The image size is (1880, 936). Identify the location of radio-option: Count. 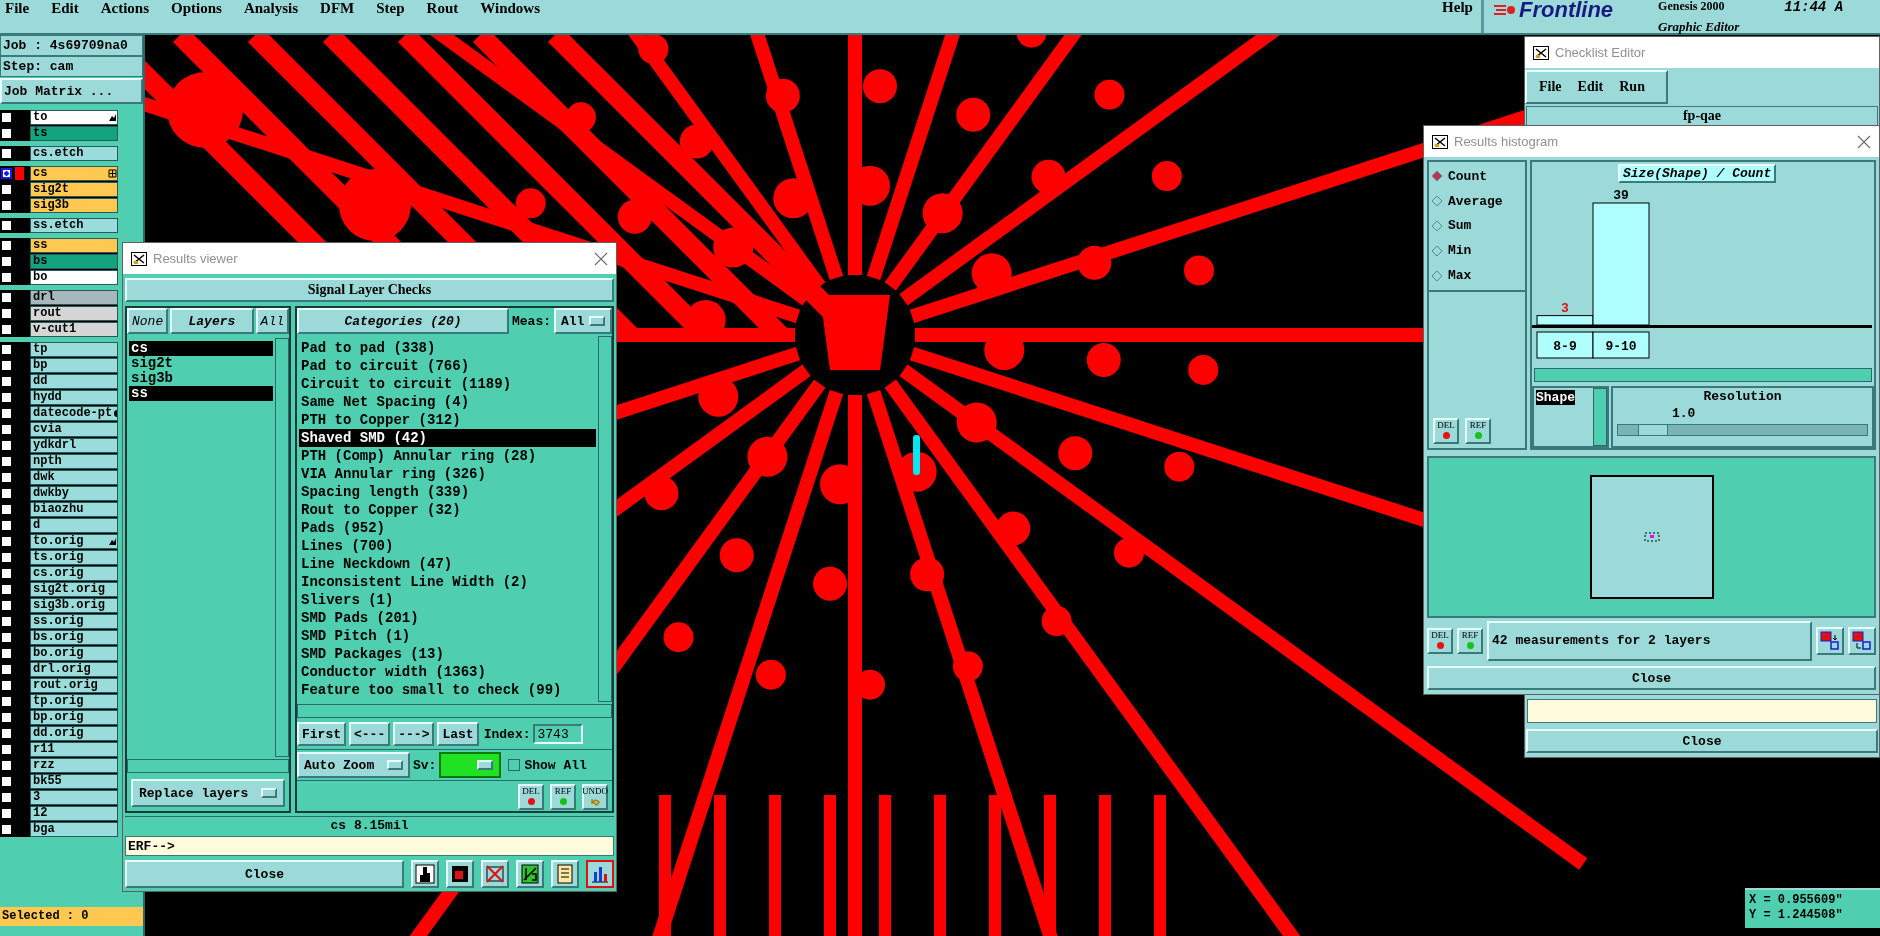
(1477, 176).